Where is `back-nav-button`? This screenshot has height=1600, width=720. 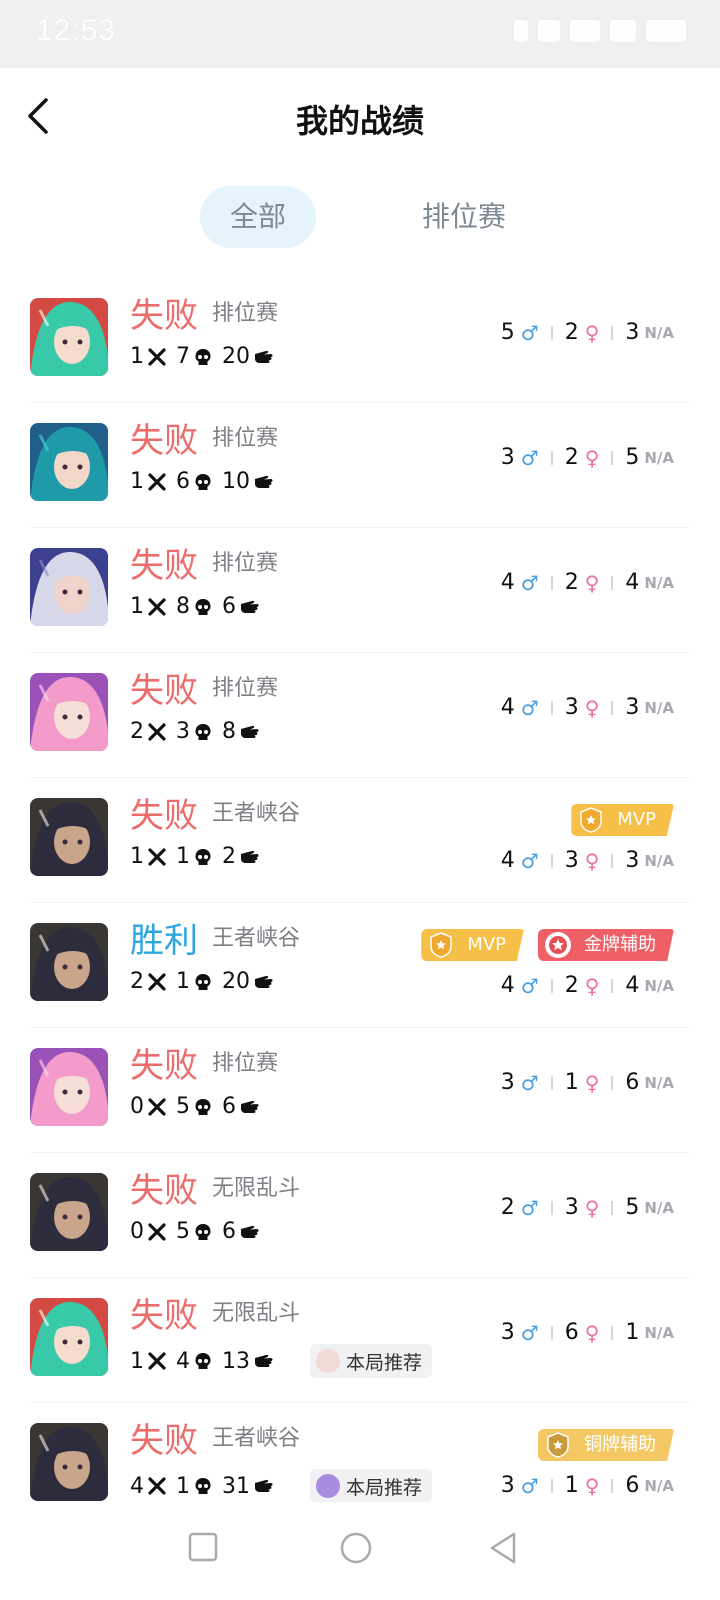 back-nav-button is located at coordinates (504, 1548).